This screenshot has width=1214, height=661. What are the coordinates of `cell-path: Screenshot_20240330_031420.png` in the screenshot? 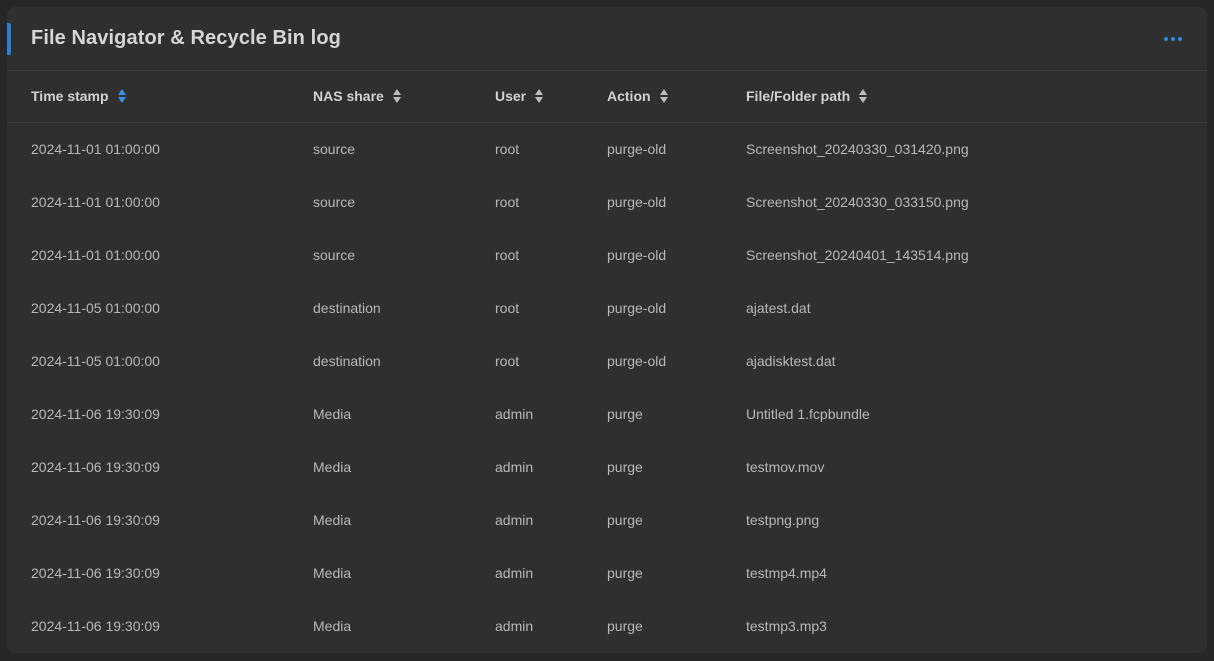 It's located at (857, 148).